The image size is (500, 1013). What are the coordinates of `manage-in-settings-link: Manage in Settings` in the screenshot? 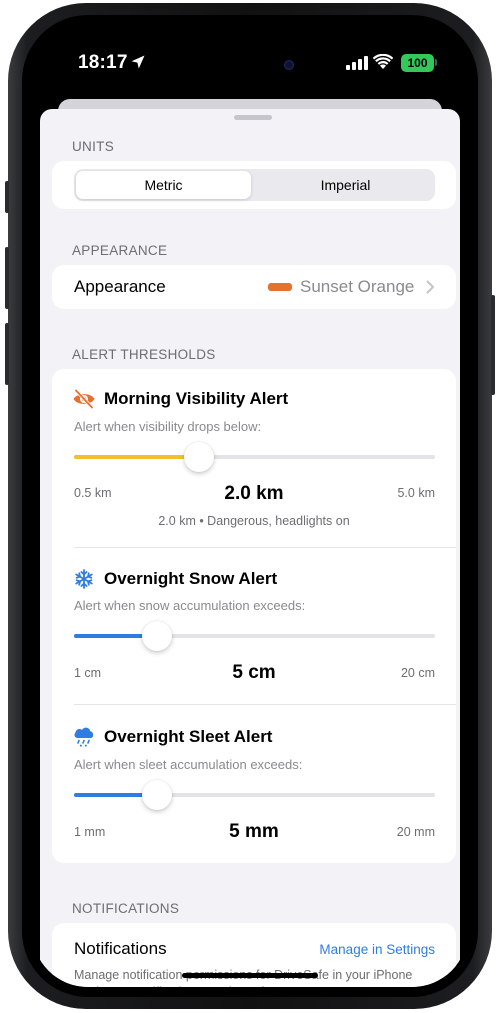 It's located at (377, 949).